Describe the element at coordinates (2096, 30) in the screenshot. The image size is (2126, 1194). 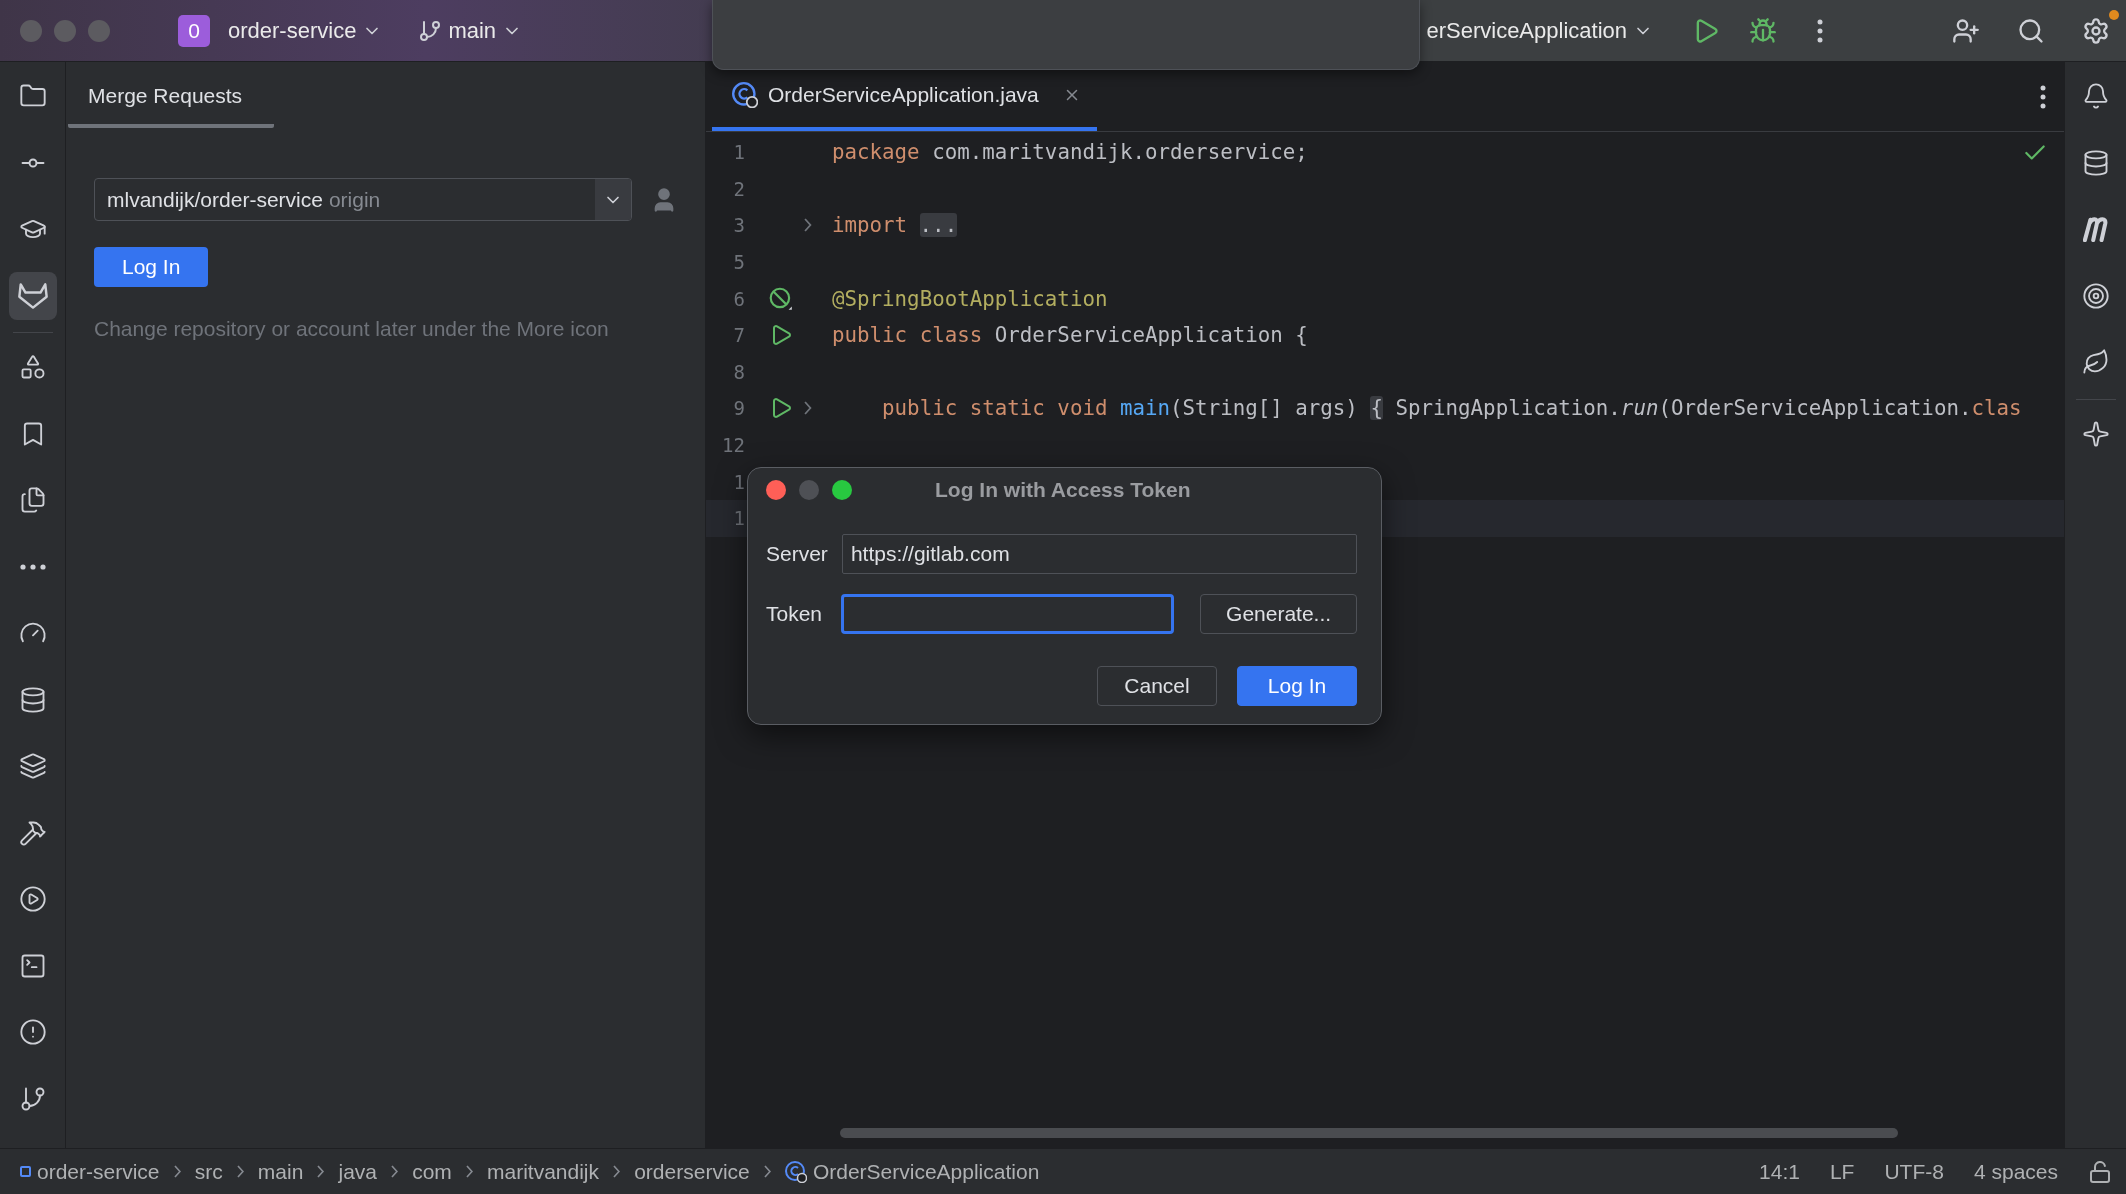
I see `settings-icon` at that location.